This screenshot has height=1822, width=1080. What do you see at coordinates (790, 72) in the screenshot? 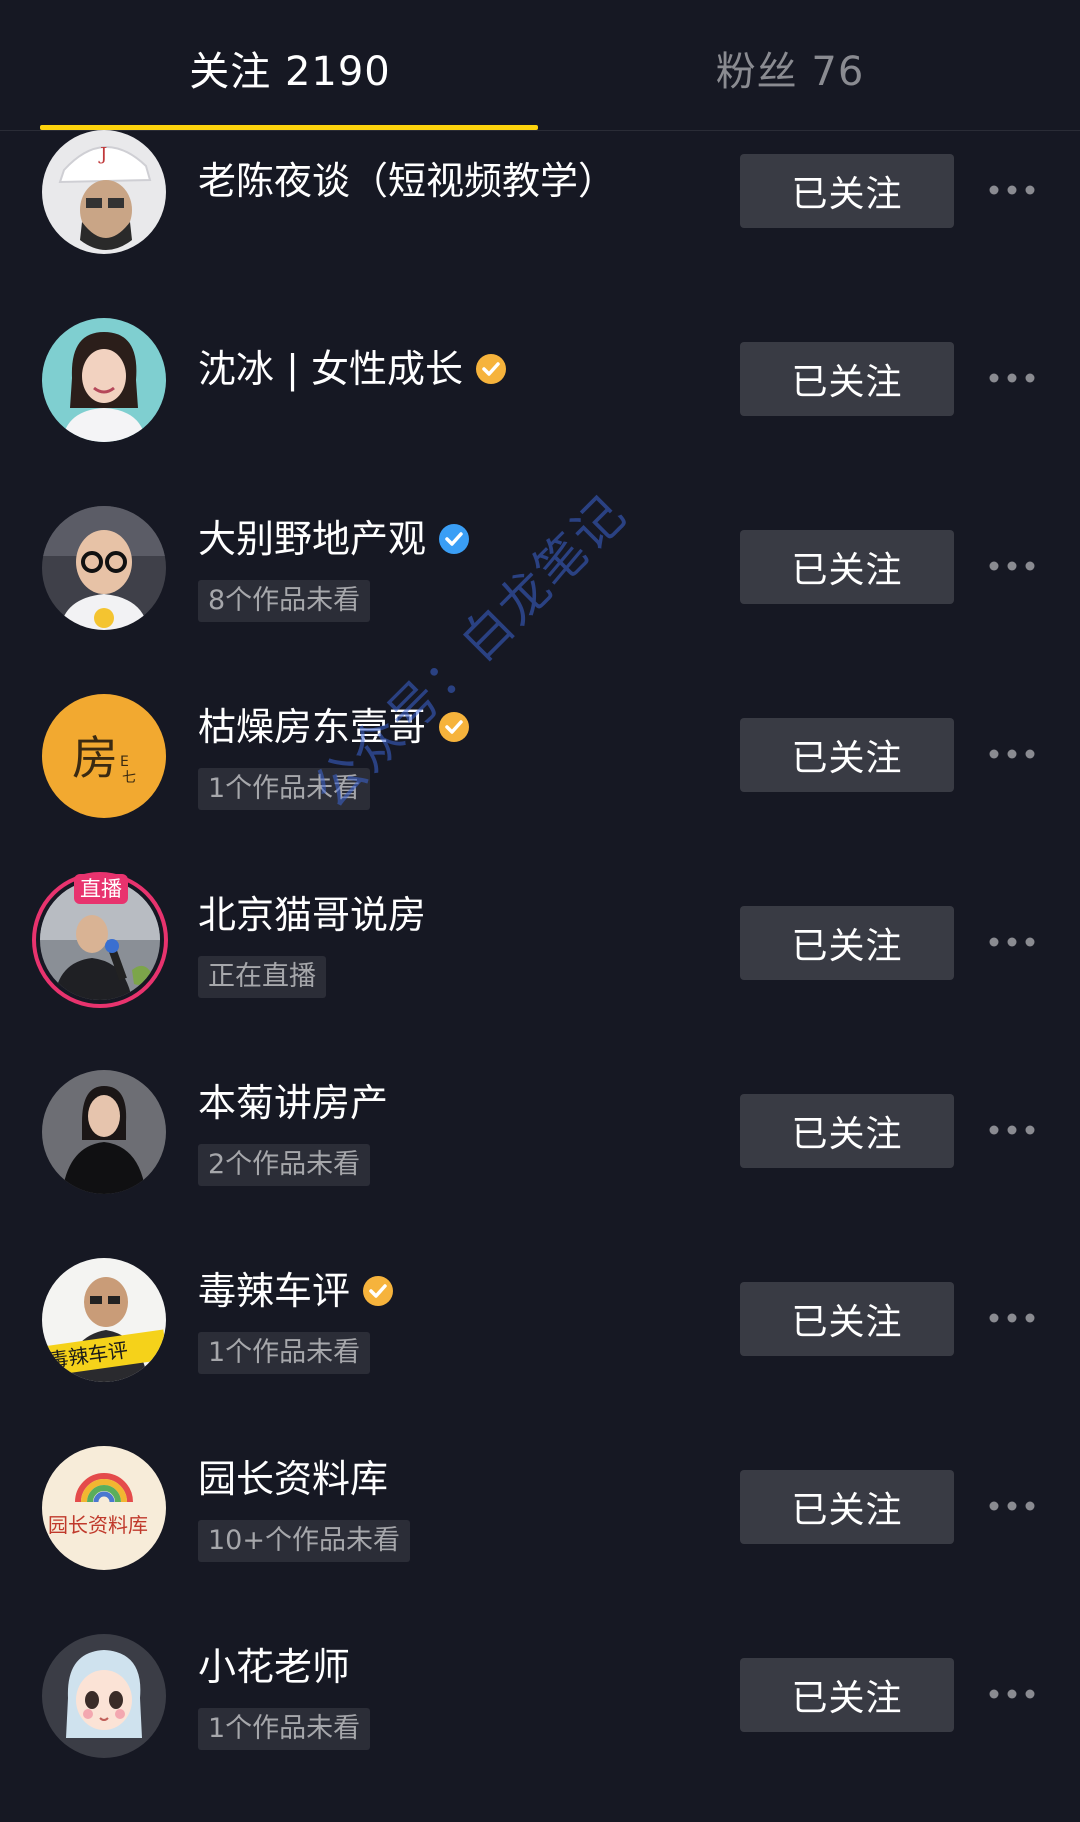
I see `tab-fans: 粉丝 76` at bounding box center [790, 72].